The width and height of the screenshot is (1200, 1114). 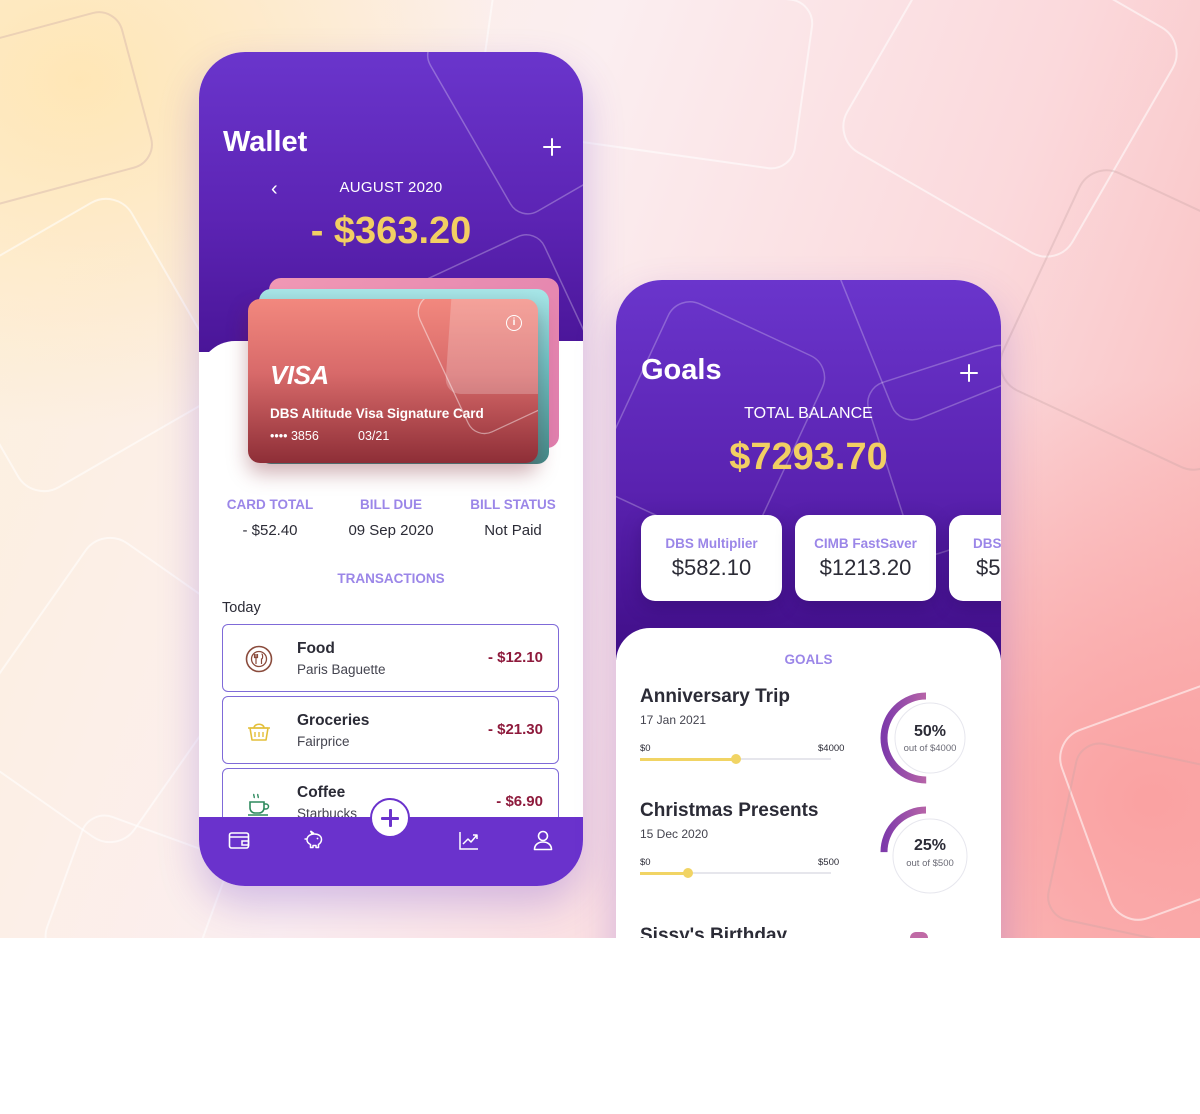 I want to click on add-card-icon, so click(x=552, y=147).